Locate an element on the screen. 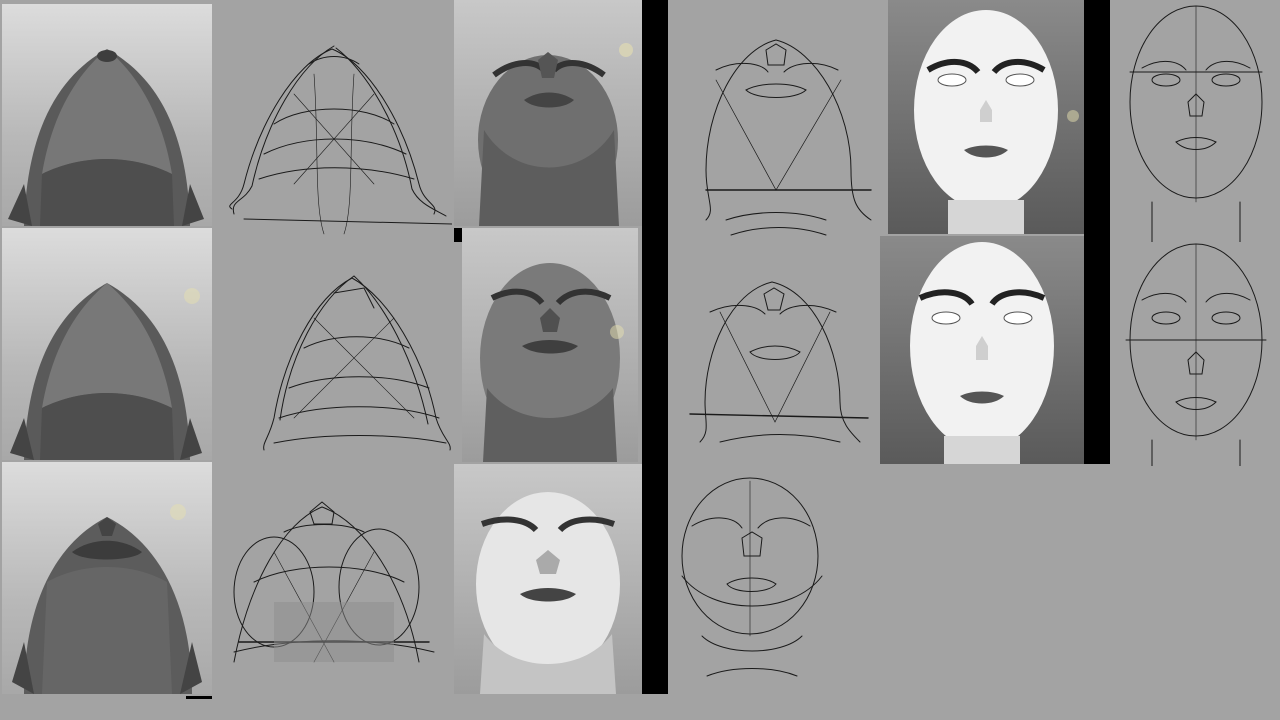  scroll-indicator-bar is located at coordinates (199, 697).